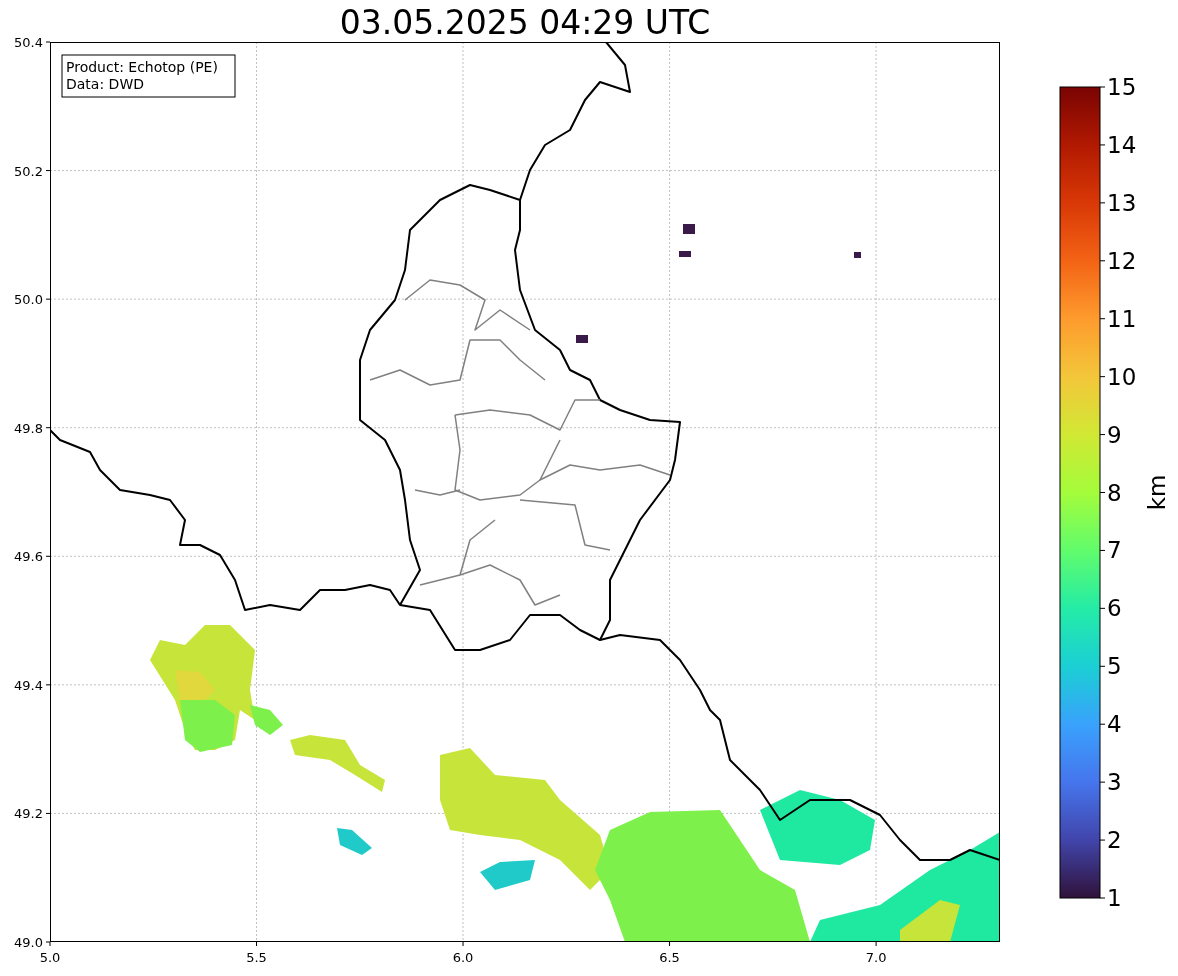 This screenshot has width=1178, height=976. What do you see at coordinates (1122, 376) in the screenshot?
I see `colorbar-tick-label: 10` at bounding box center [1122, 376].